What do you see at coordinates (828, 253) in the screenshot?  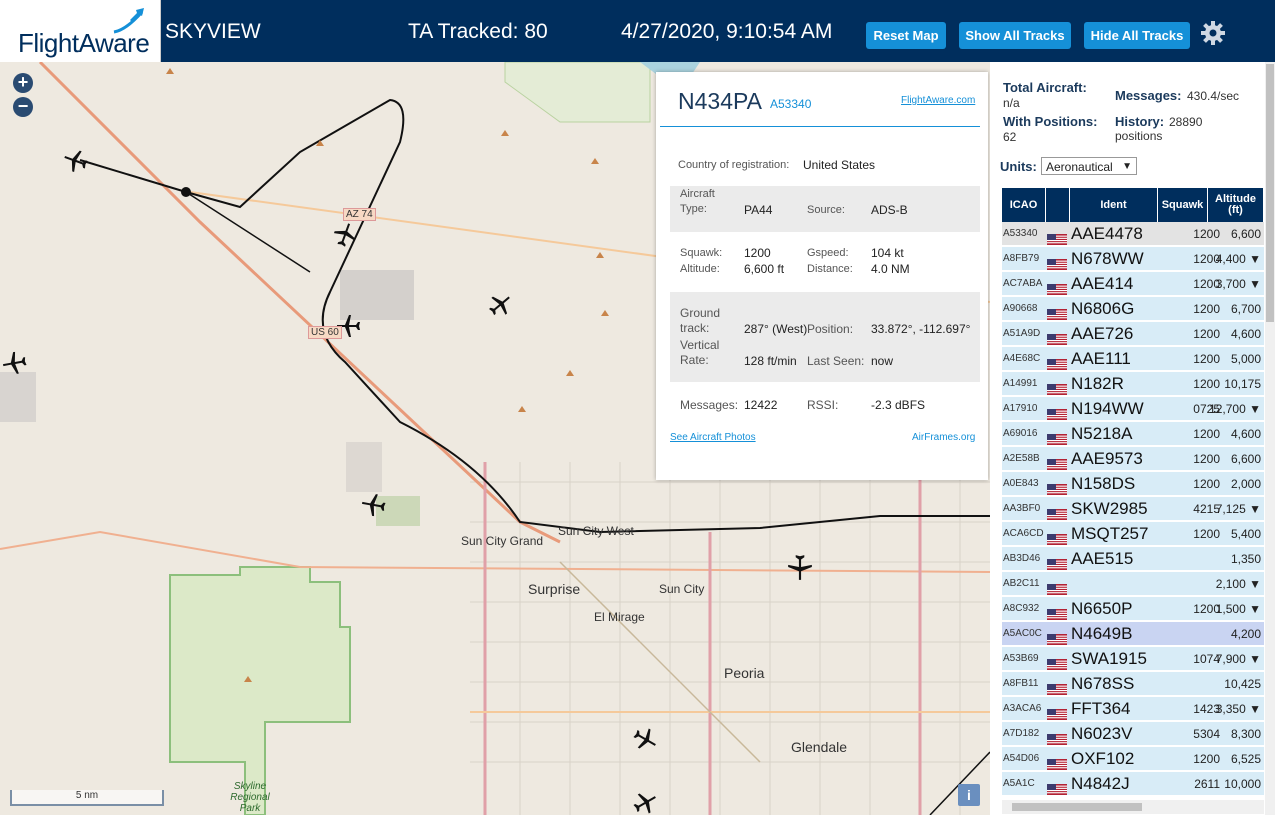 I see `popup-gspeed-label: Gspeed:` at bounding box center [828, 253].